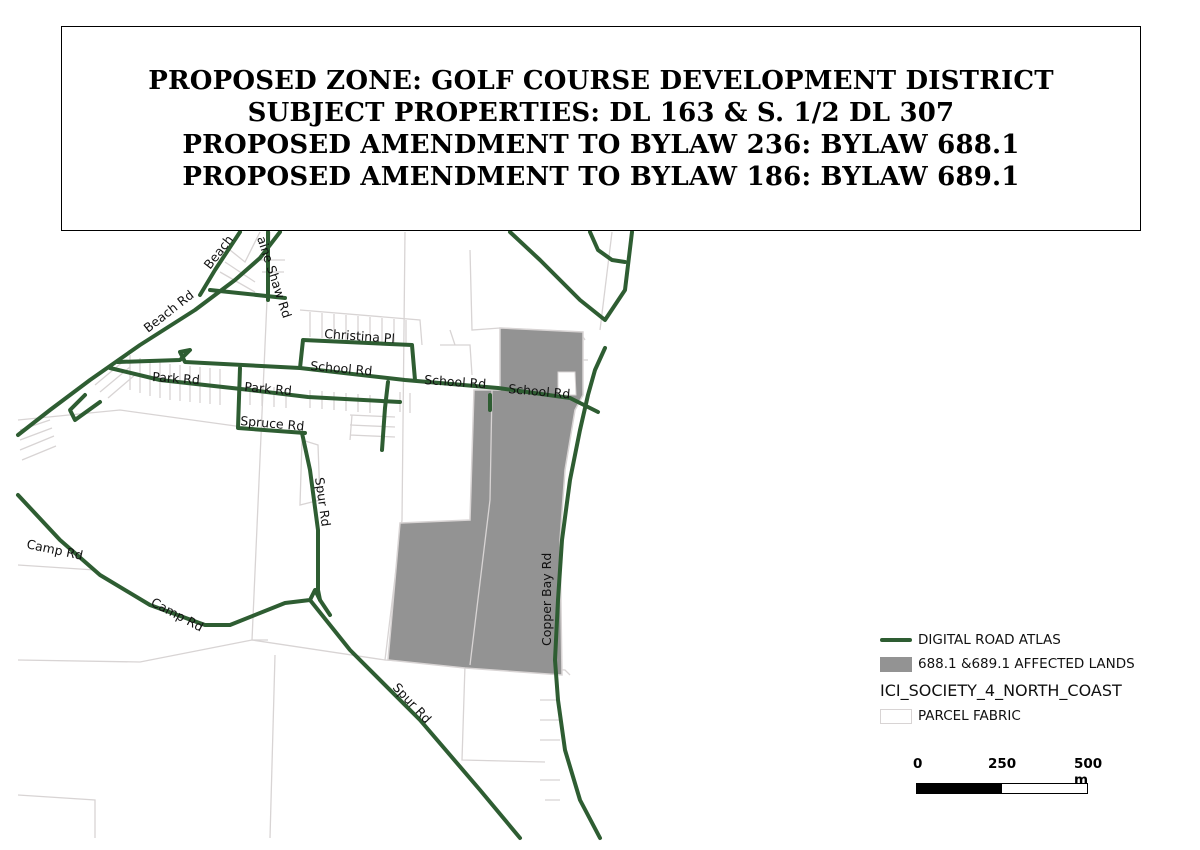 The image size is (1200, 850). What do you see at coordinates (959, 788) in the screenshot?
I see `scale-bar-black-segment` at bounding box center [959, 788].